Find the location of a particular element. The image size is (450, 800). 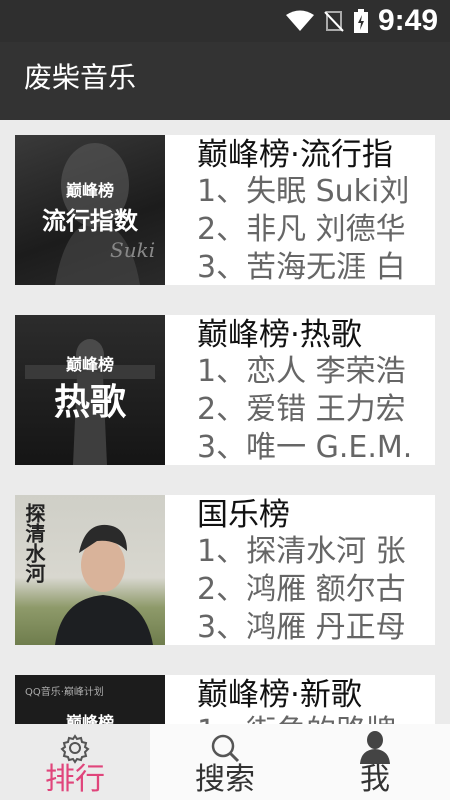

gear-icon is located at coordinates (75, 749).